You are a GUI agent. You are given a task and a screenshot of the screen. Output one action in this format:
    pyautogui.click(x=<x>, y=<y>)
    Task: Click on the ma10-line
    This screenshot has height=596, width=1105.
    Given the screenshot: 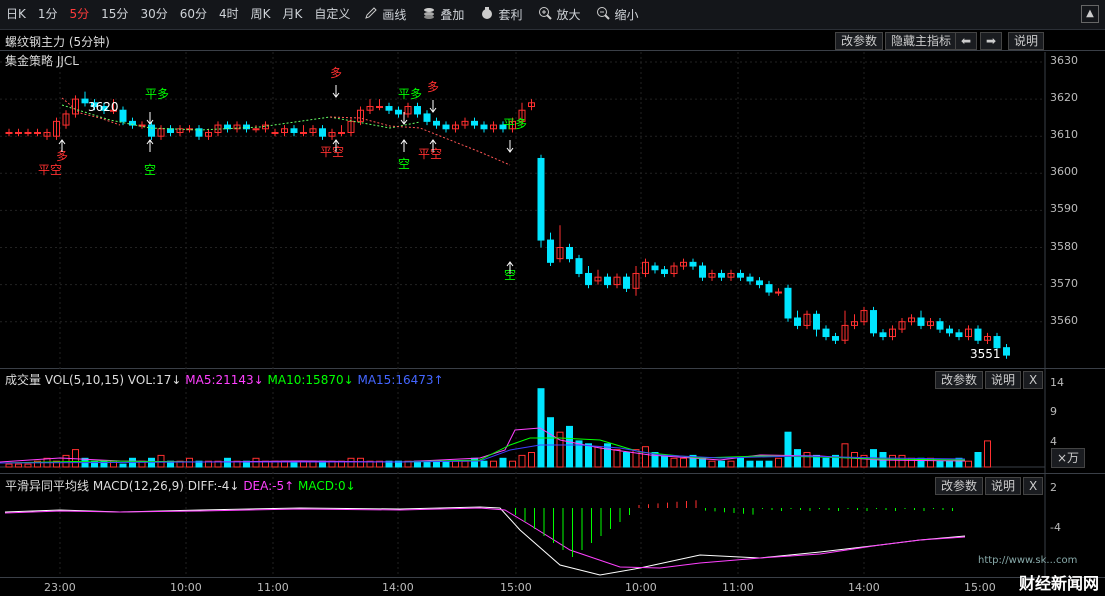 What is the action you would take?
    pyautogui.click(x=483, y=450)
    